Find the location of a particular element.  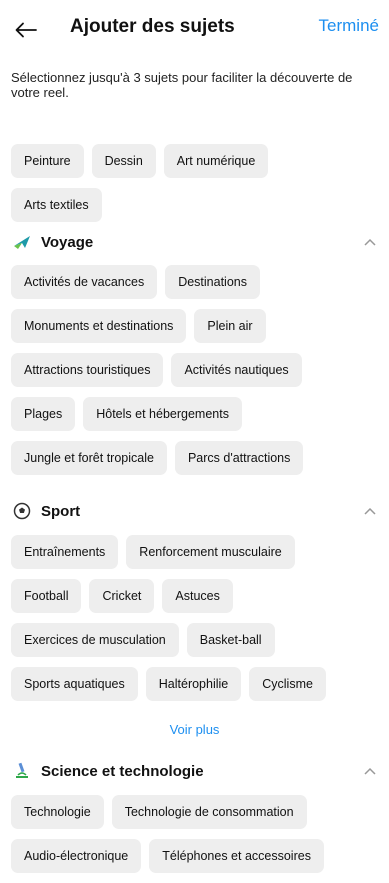

section-header-sport: Sport is located at coordinates (195, 511).